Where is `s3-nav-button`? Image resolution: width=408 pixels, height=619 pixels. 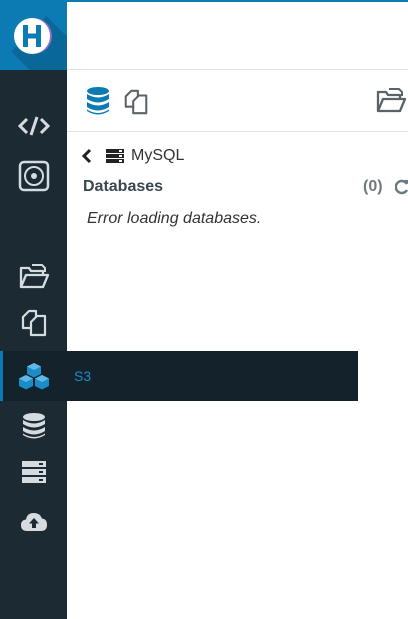 s3-nav-button is located at coordinates (33, 376).